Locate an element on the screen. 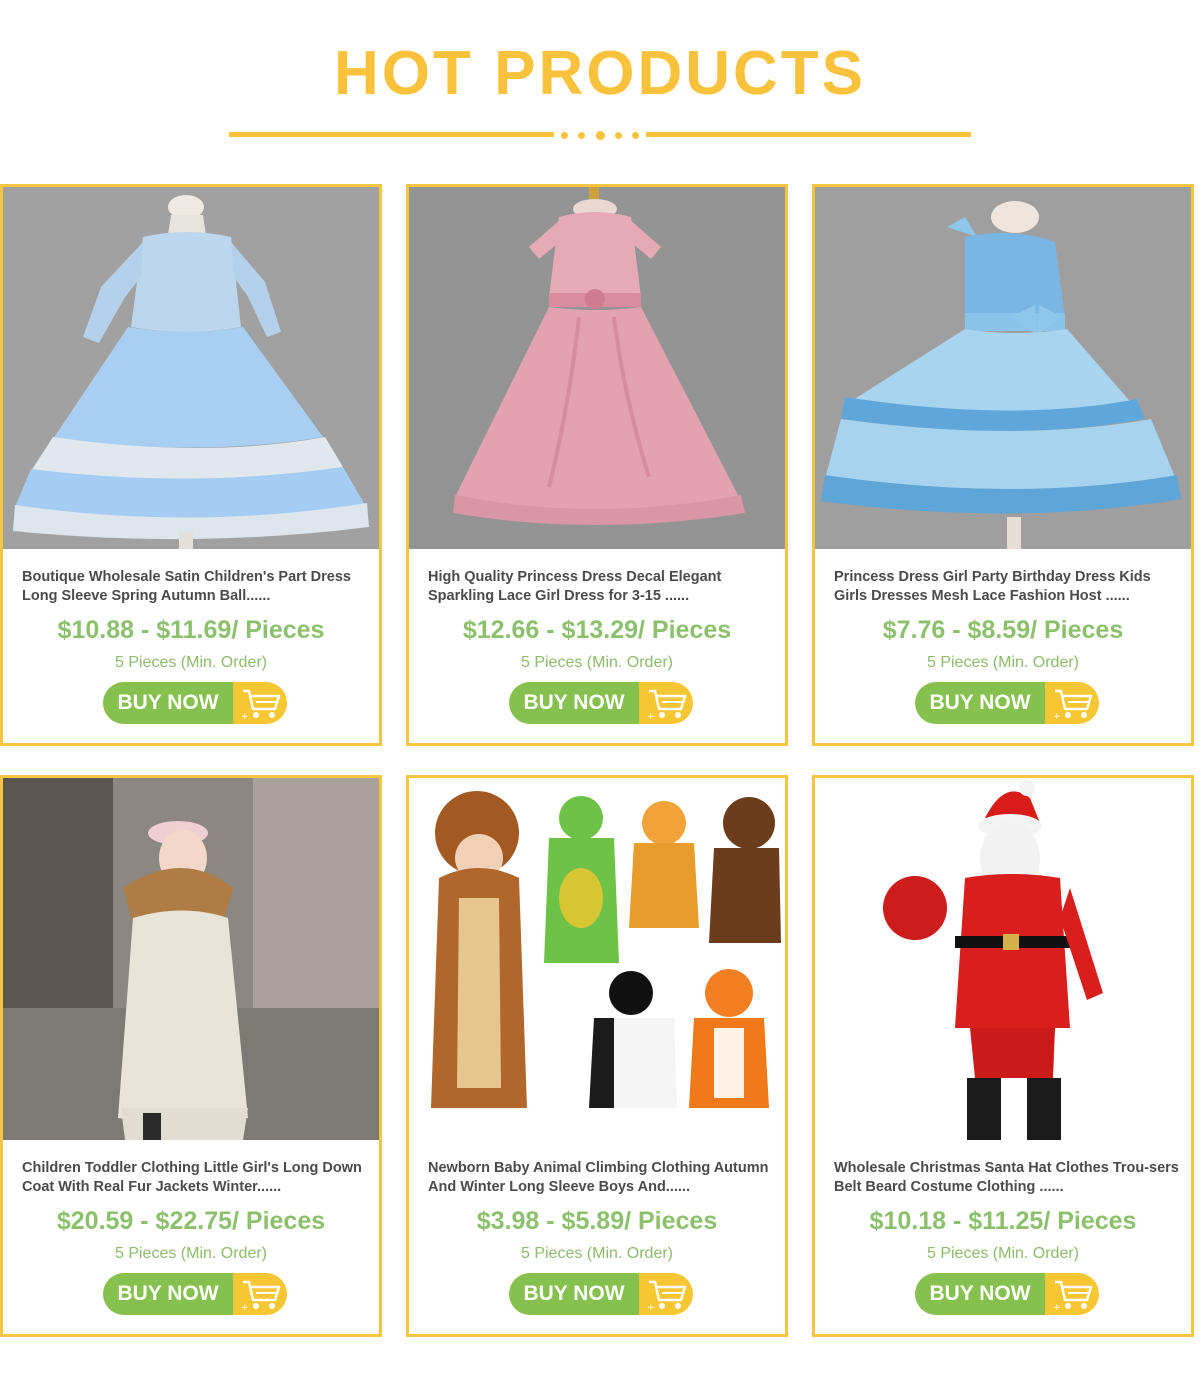 The image size is (1200, 1390). product-price: $7.76 - $8.59/ Pieces is located at coordinates (1003, 630).